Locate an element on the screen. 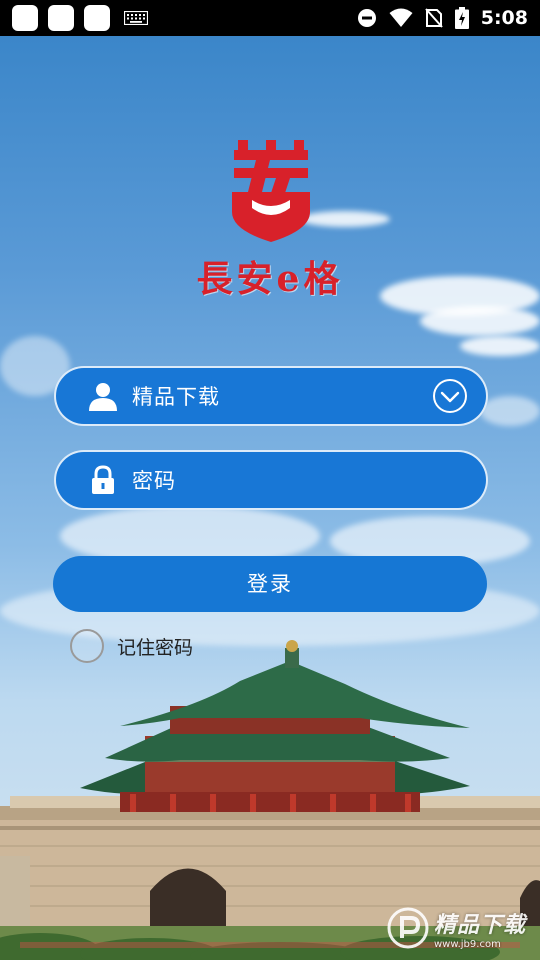  status-time: 5:08 is located at coordinates (504, 18).